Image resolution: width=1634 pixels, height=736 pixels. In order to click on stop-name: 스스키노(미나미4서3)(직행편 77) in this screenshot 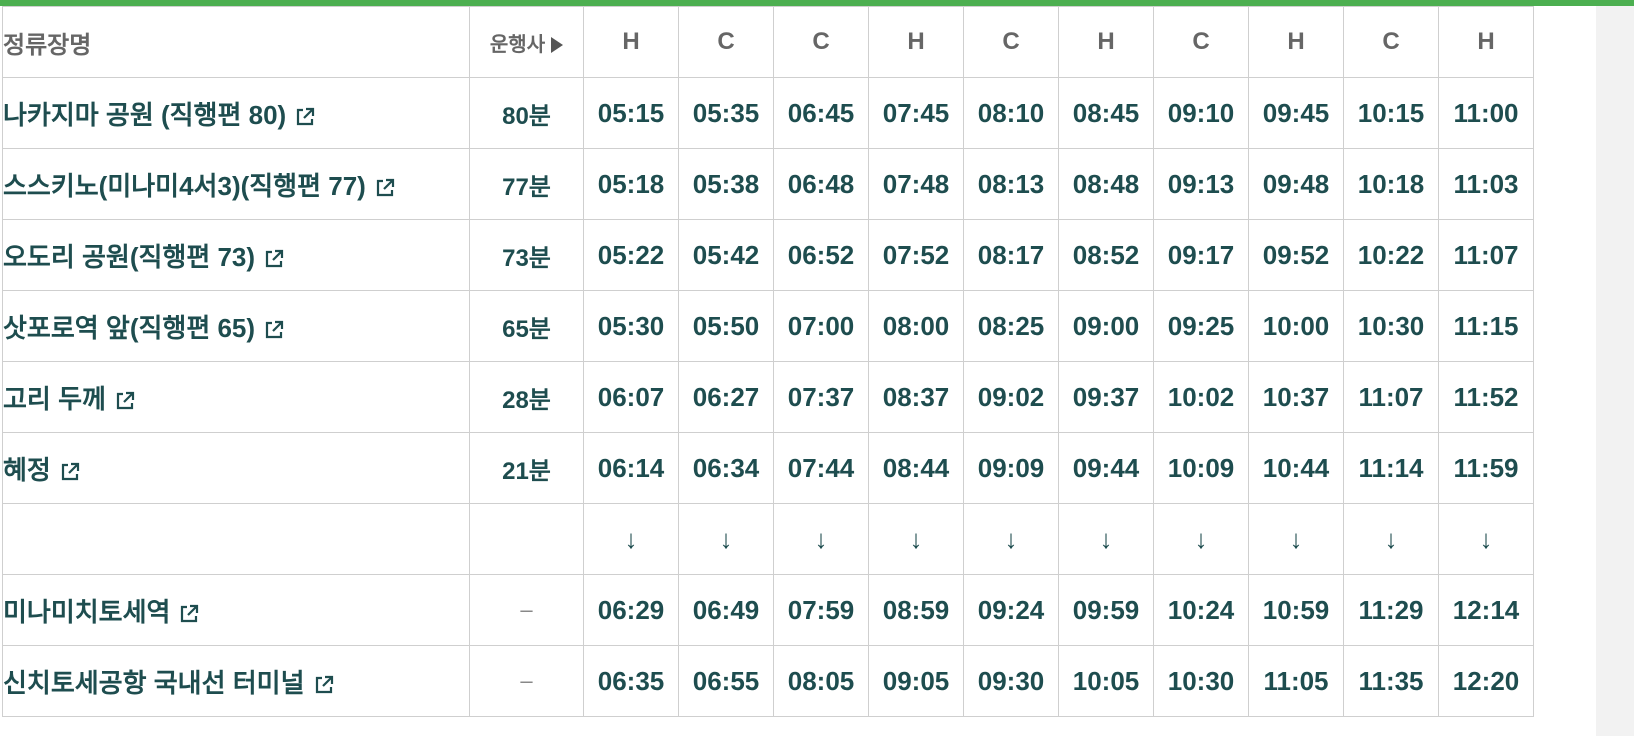, I will do `click(184, 185)`.